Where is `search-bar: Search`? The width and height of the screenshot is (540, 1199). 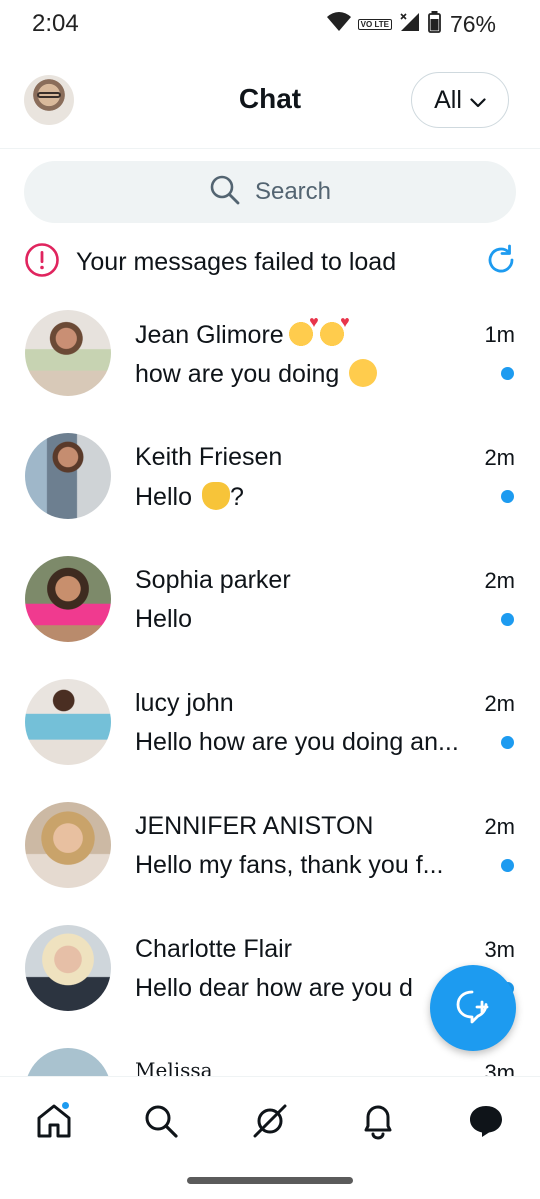 search-bar: Search is located at coordinates (270, 192).